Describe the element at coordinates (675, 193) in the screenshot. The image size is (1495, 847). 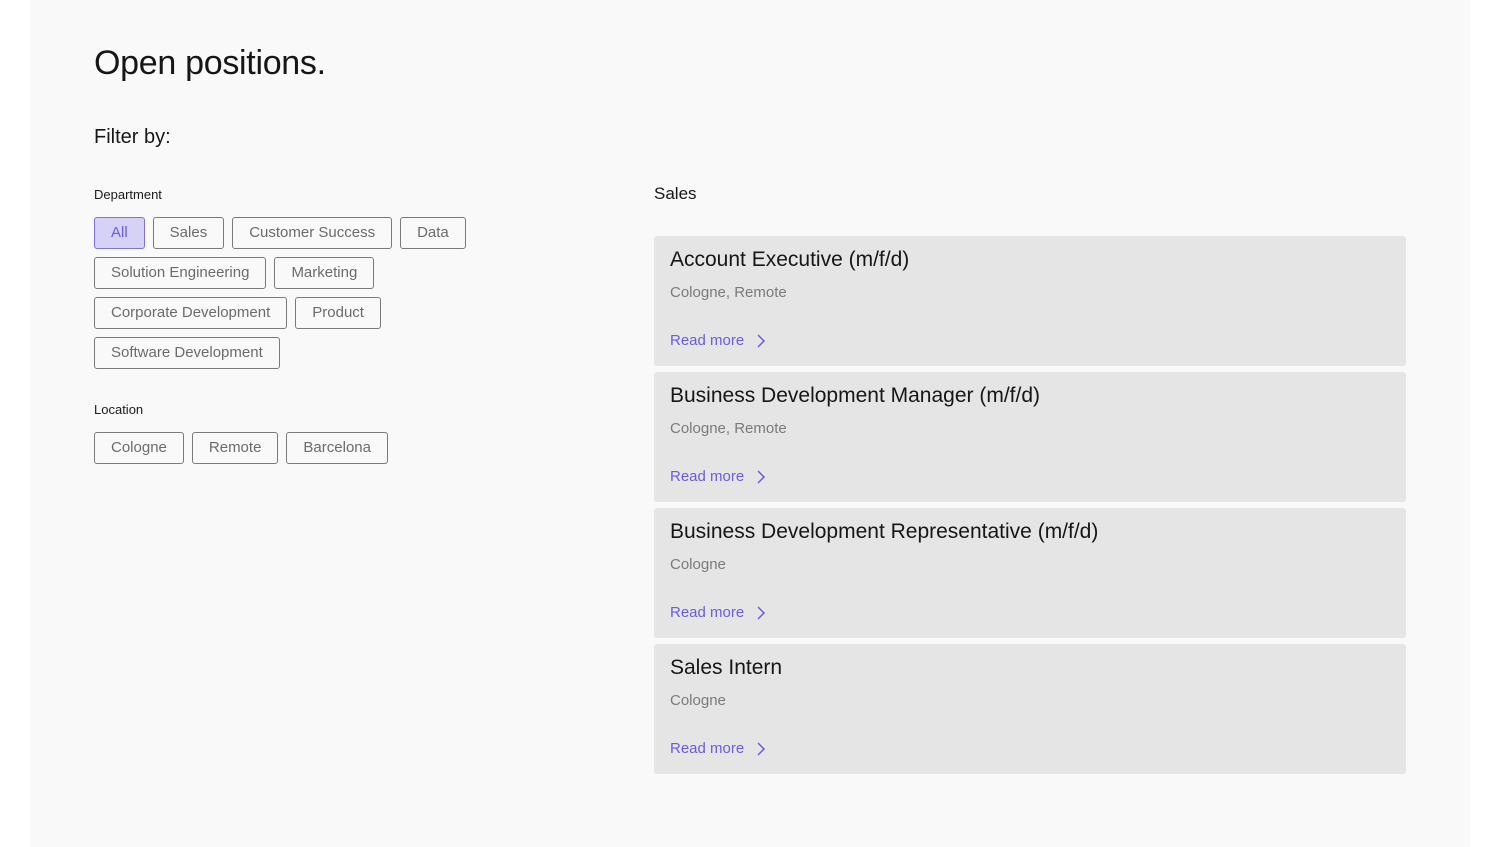
I see `results-section-title: Sales` at that location.